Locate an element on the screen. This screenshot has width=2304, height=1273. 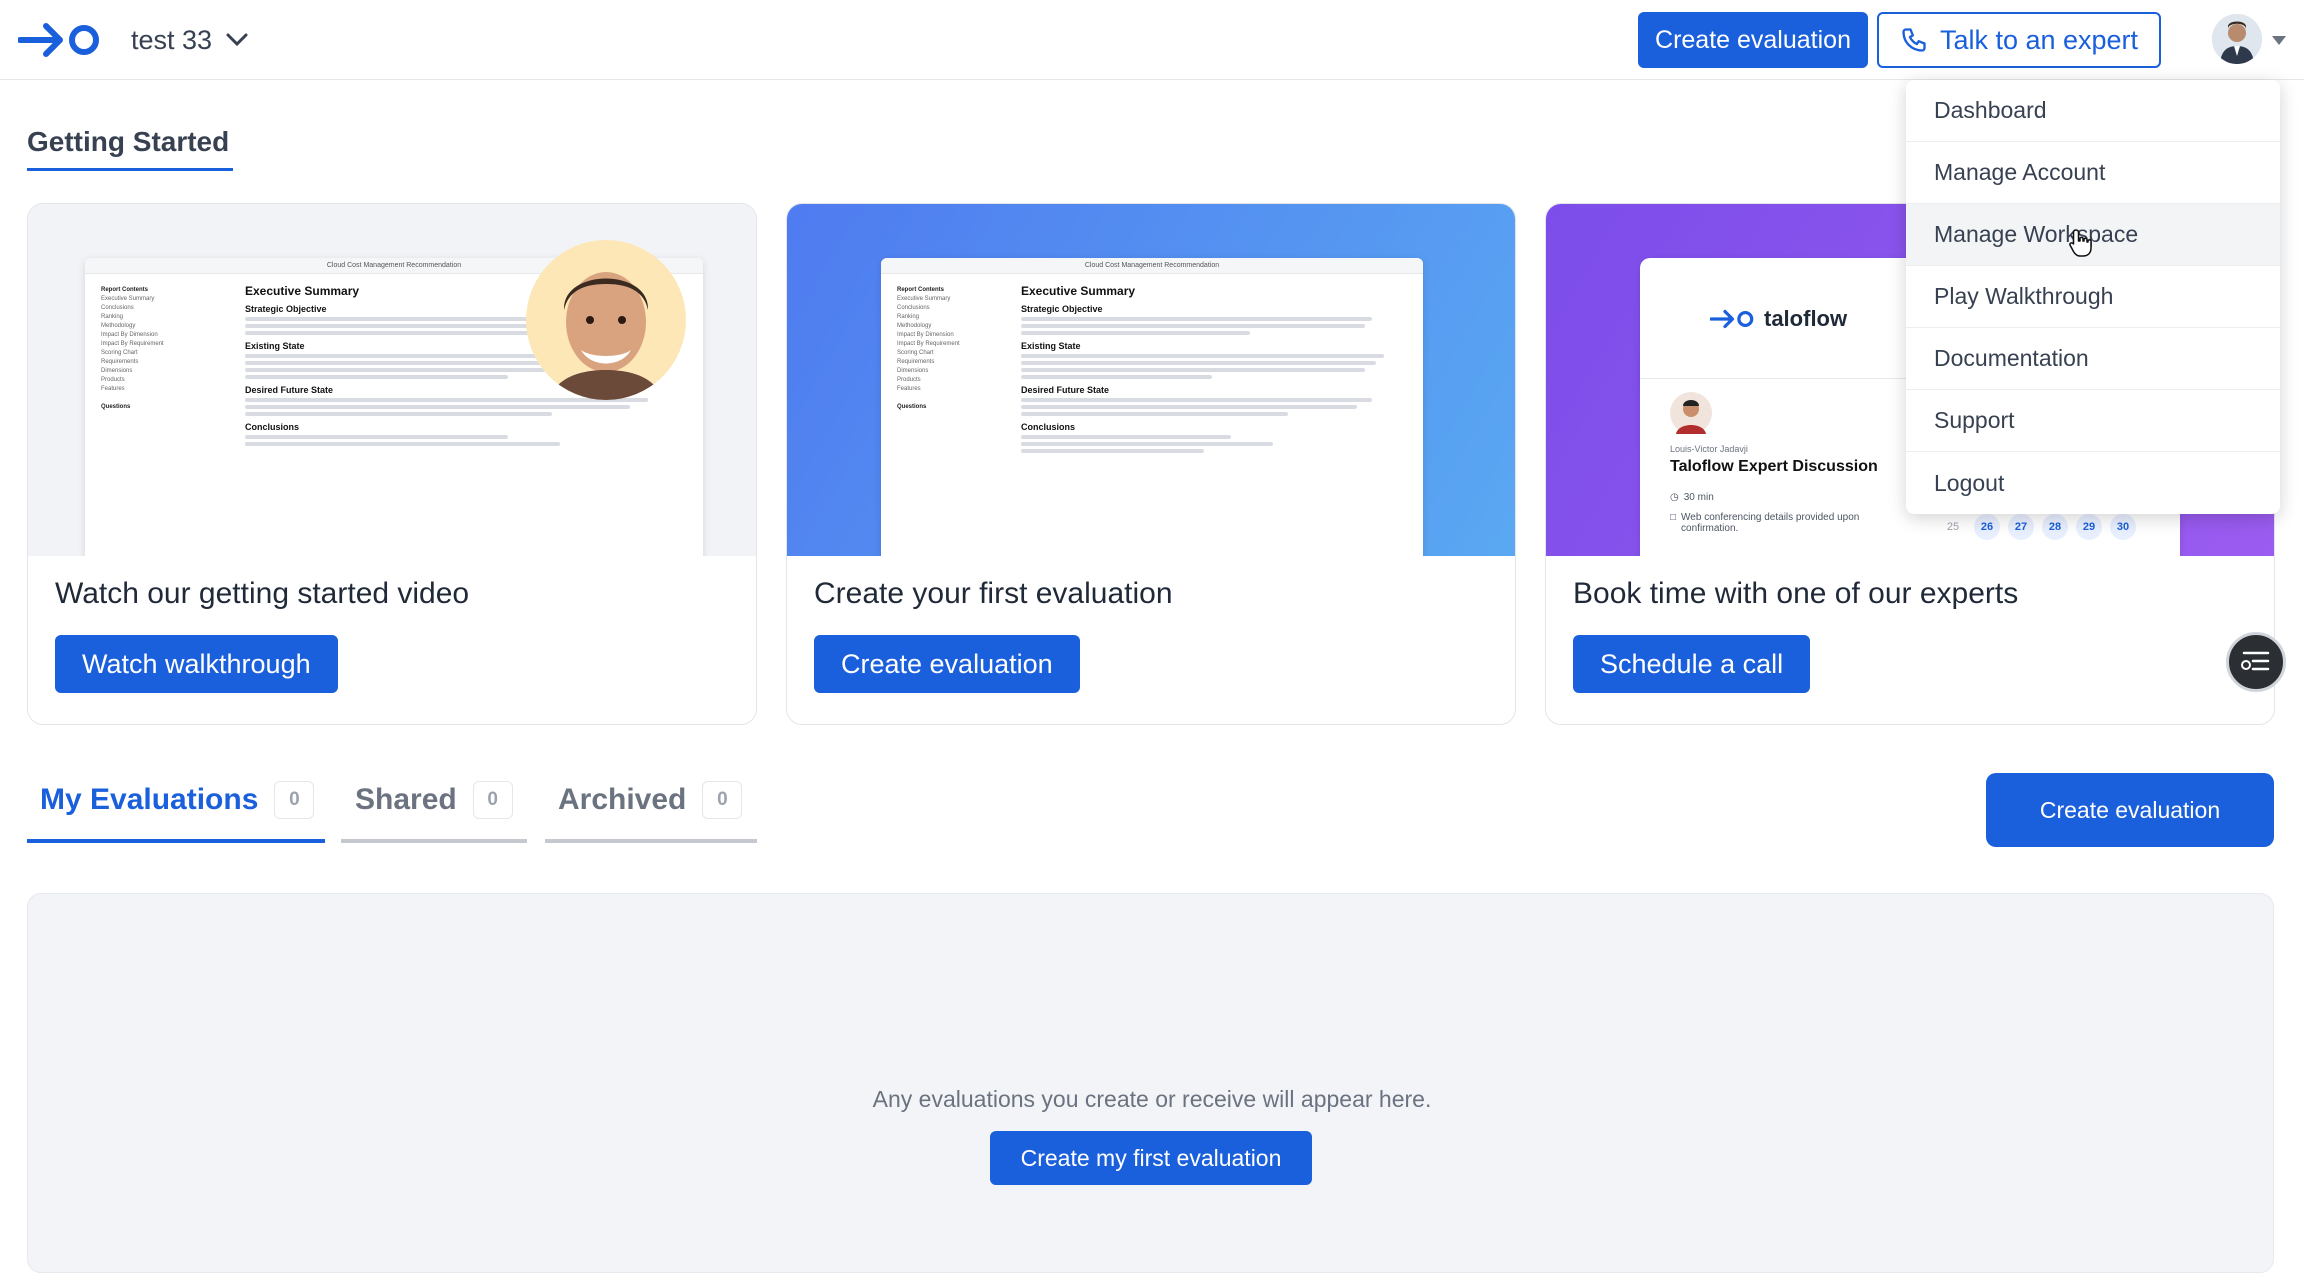
menu-item-support: Support is located at coordinates (2093, 421).